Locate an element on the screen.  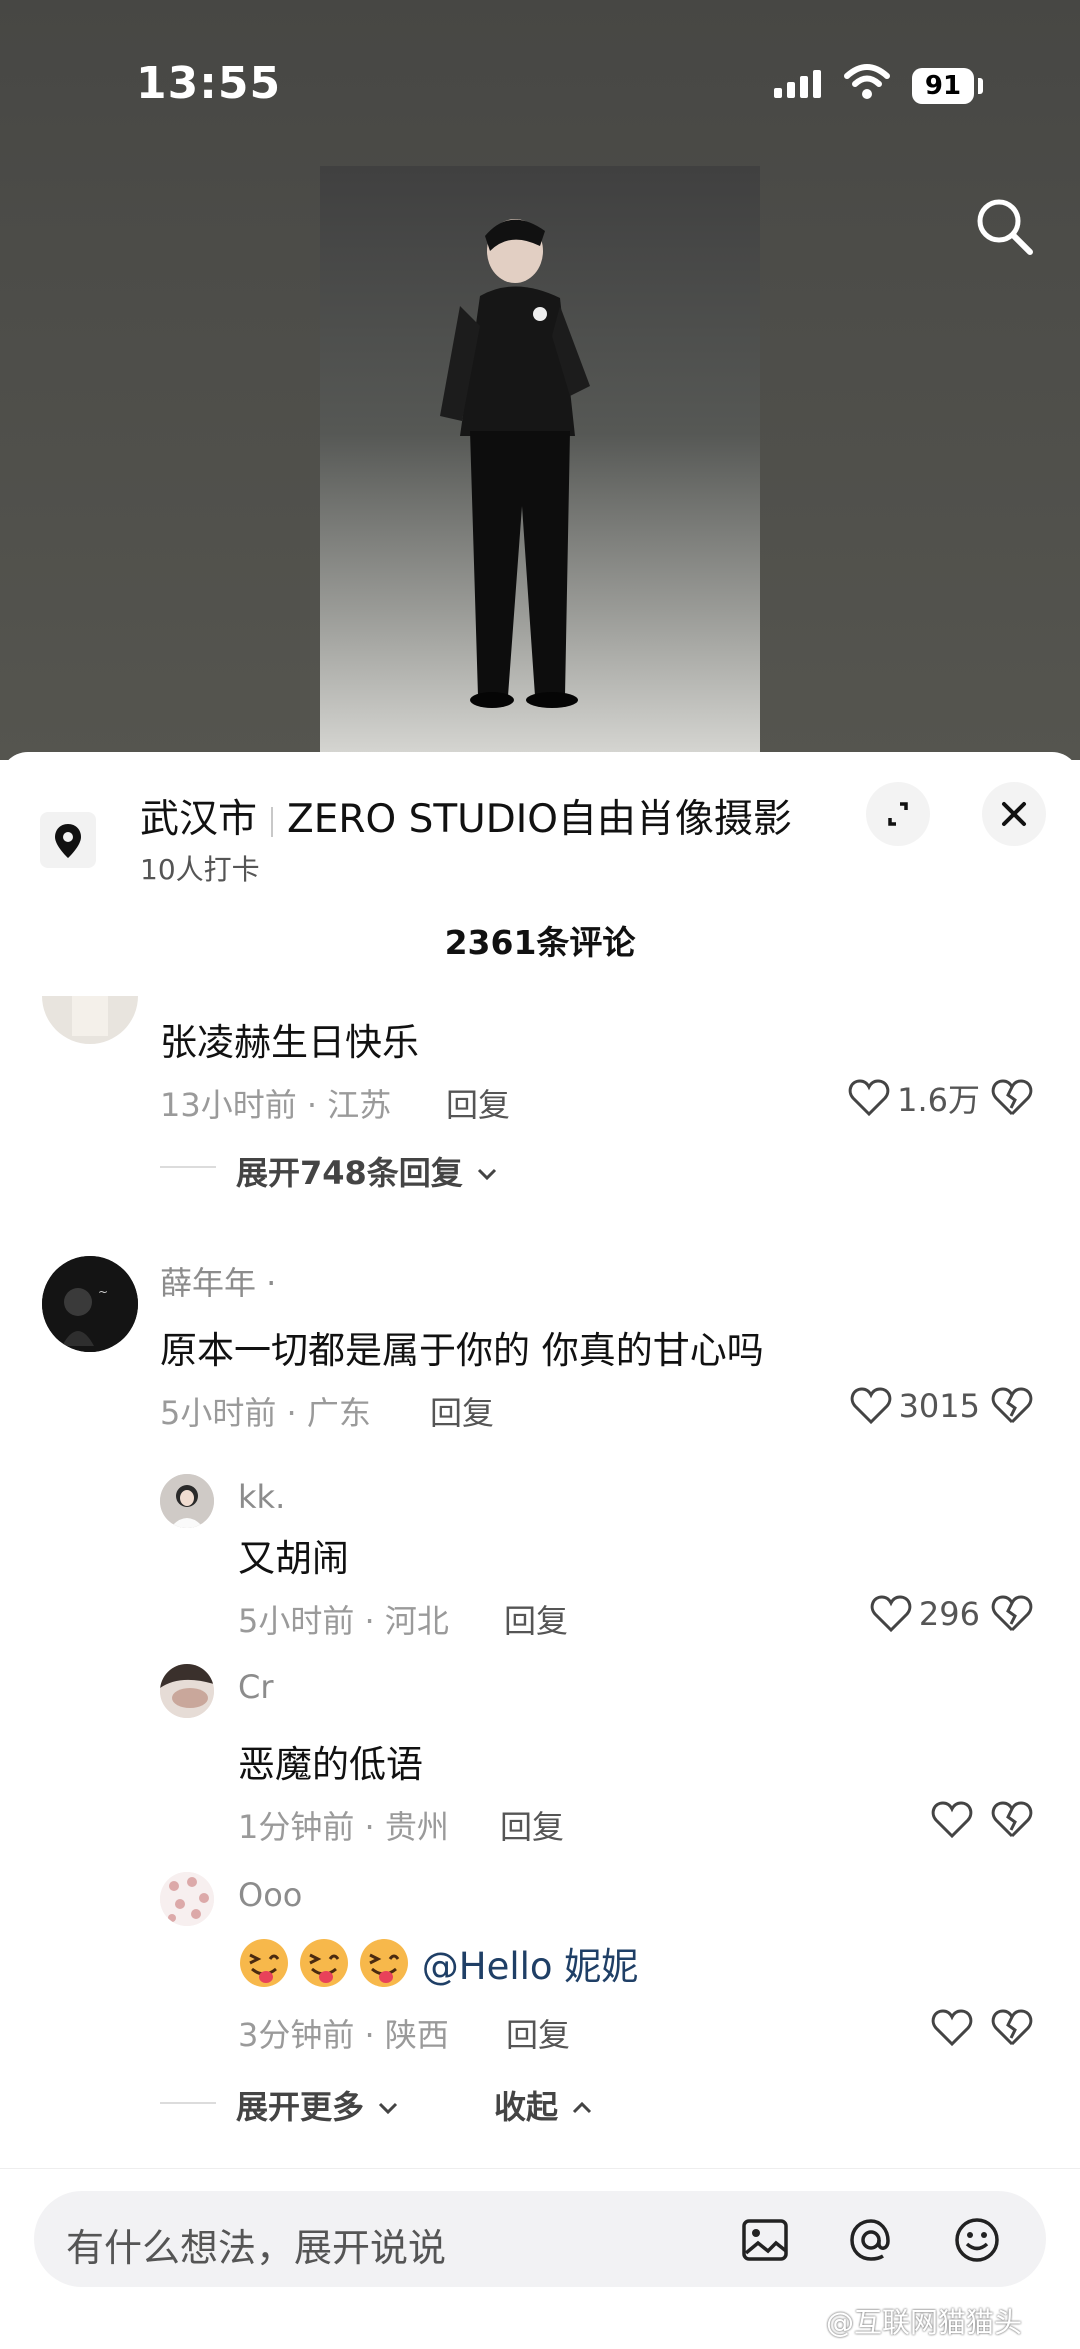
comment-input: 有什么想法，展开说说 is located at coordinates (540, 2239).